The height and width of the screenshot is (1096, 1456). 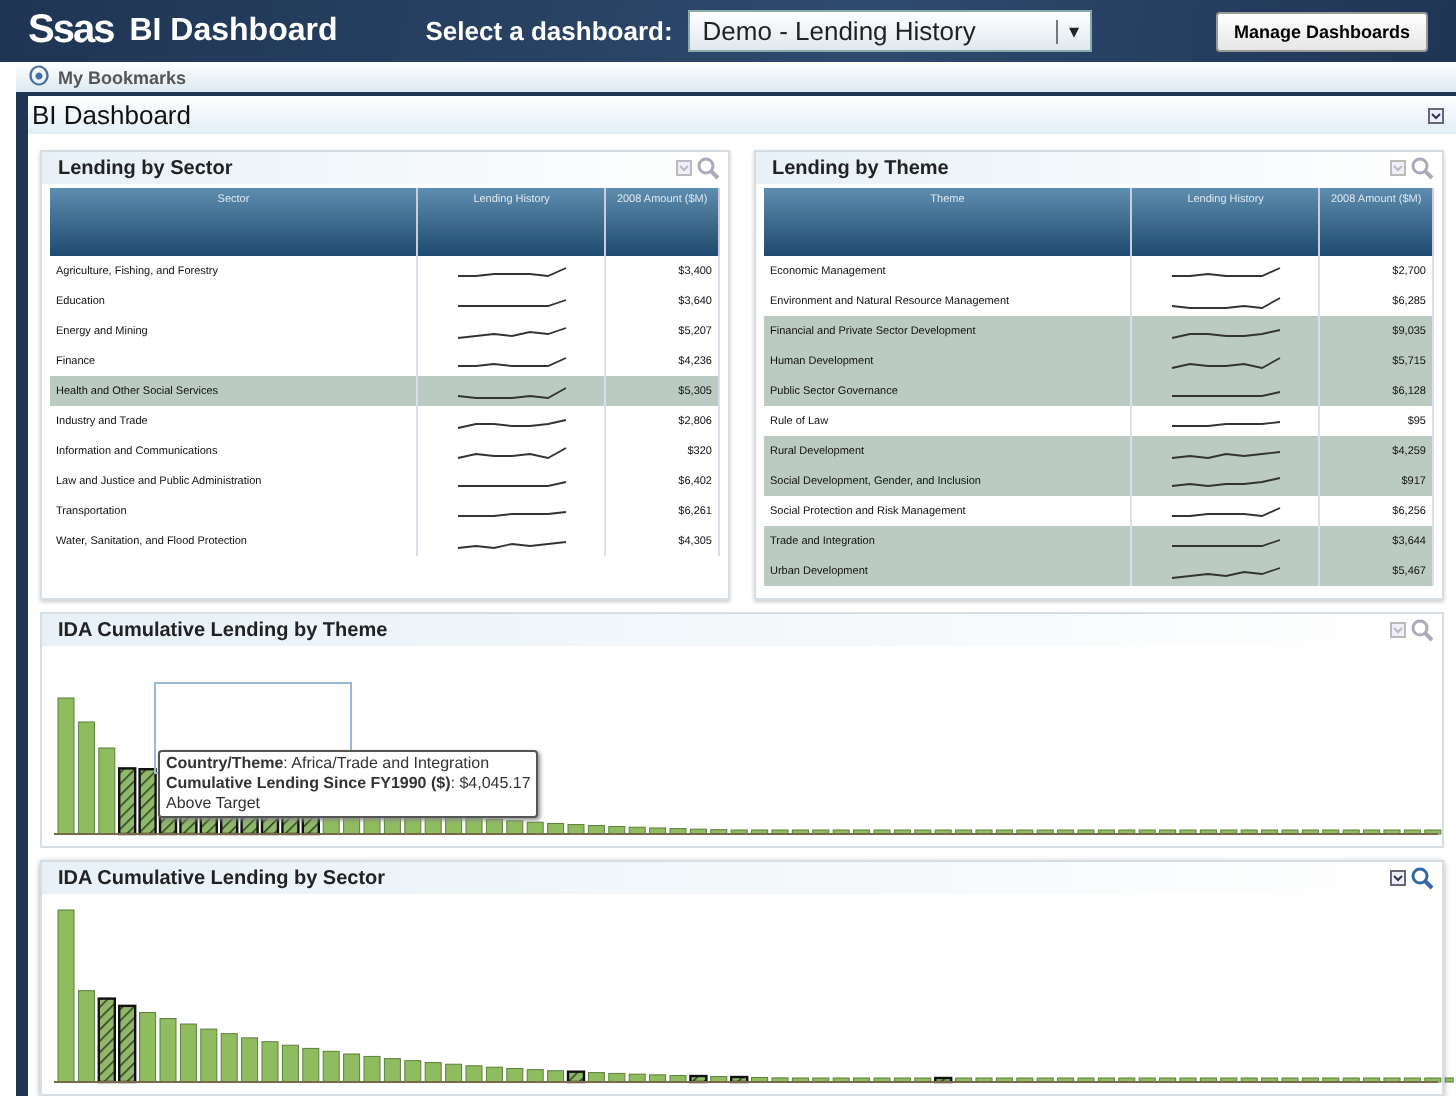 I want to click on manage-dashboards-button: Manage Dashboards, so click(x=1321, y=31).